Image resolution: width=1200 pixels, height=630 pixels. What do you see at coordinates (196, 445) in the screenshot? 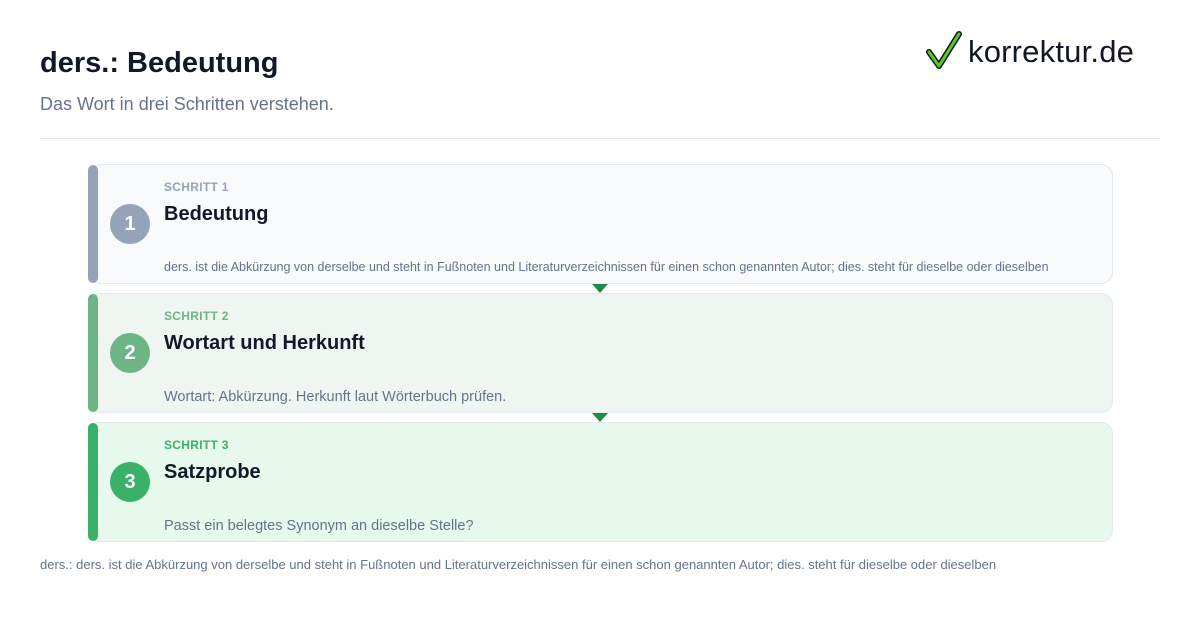
I see `step-eyebrow: SCHRITT 3` at bounding box center [196, 445].